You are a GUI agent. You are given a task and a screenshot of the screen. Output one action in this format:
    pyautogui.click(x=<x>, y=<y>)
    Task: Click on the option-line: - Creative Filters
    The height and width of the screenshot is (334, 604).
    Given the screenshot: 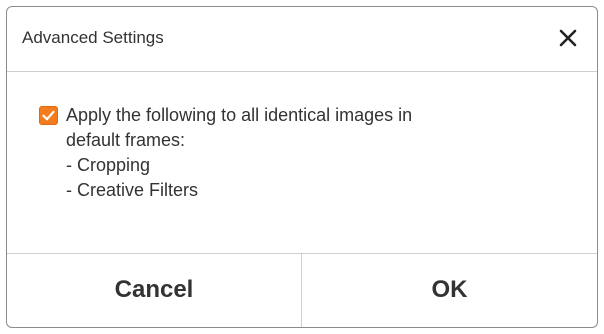 What is the action you would take?
    pyautogui.click(x=132, y=190)
    